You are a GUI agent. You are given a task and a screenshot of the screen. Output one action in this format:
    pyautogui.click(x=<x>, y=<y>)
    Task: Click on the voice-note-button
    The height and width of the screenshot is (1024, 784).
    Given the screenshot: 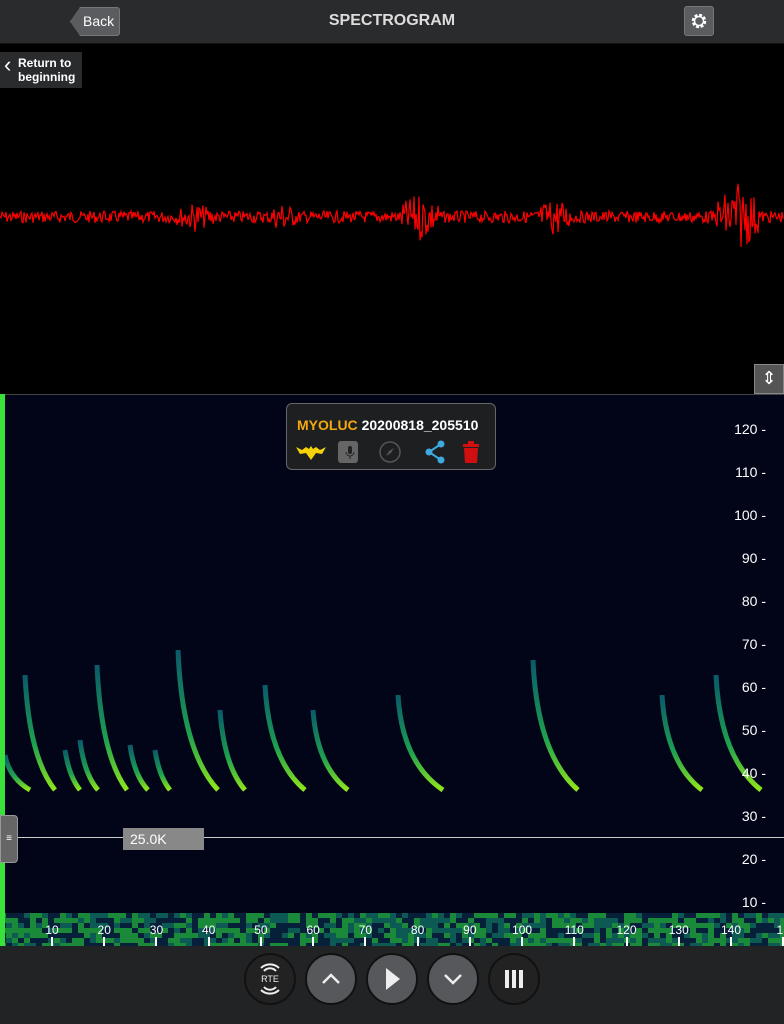 What is the action you would take?
    pyautogui.click(x=348, y=452)
    